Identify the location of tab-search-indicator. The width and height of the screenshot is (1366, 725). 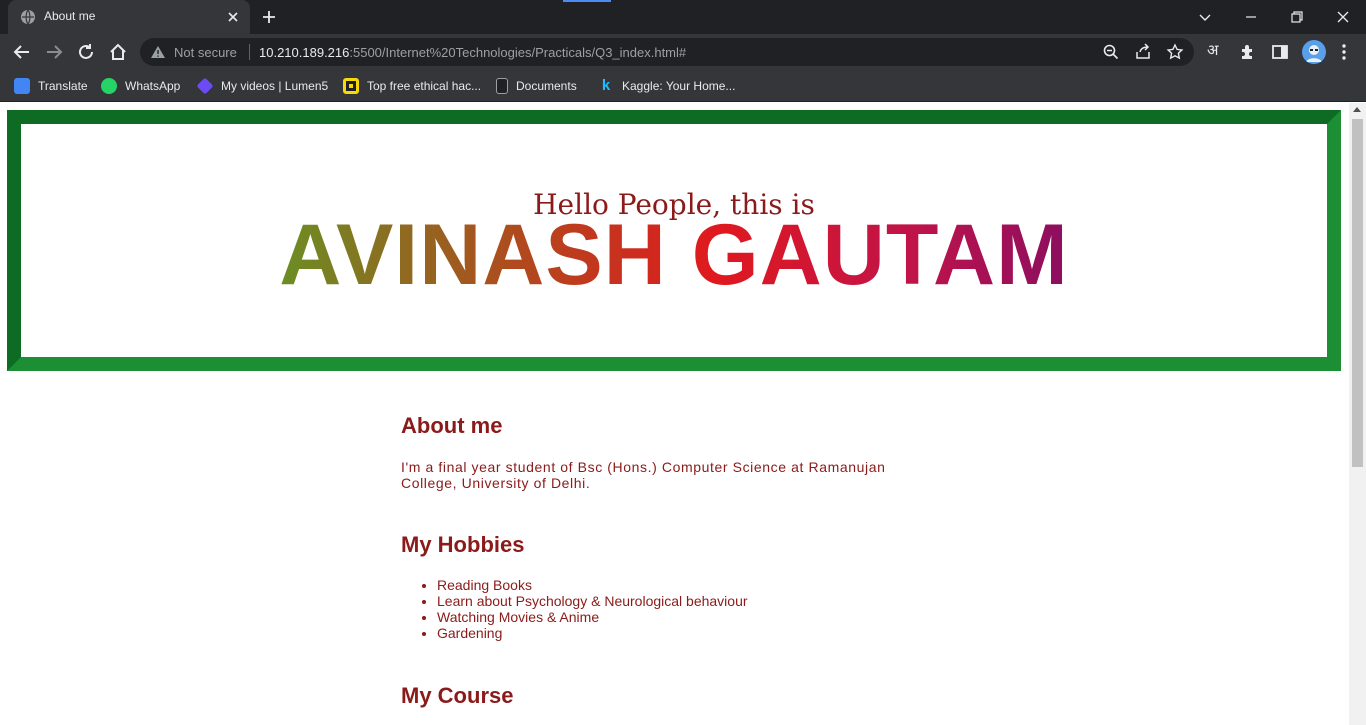
(587, 1).